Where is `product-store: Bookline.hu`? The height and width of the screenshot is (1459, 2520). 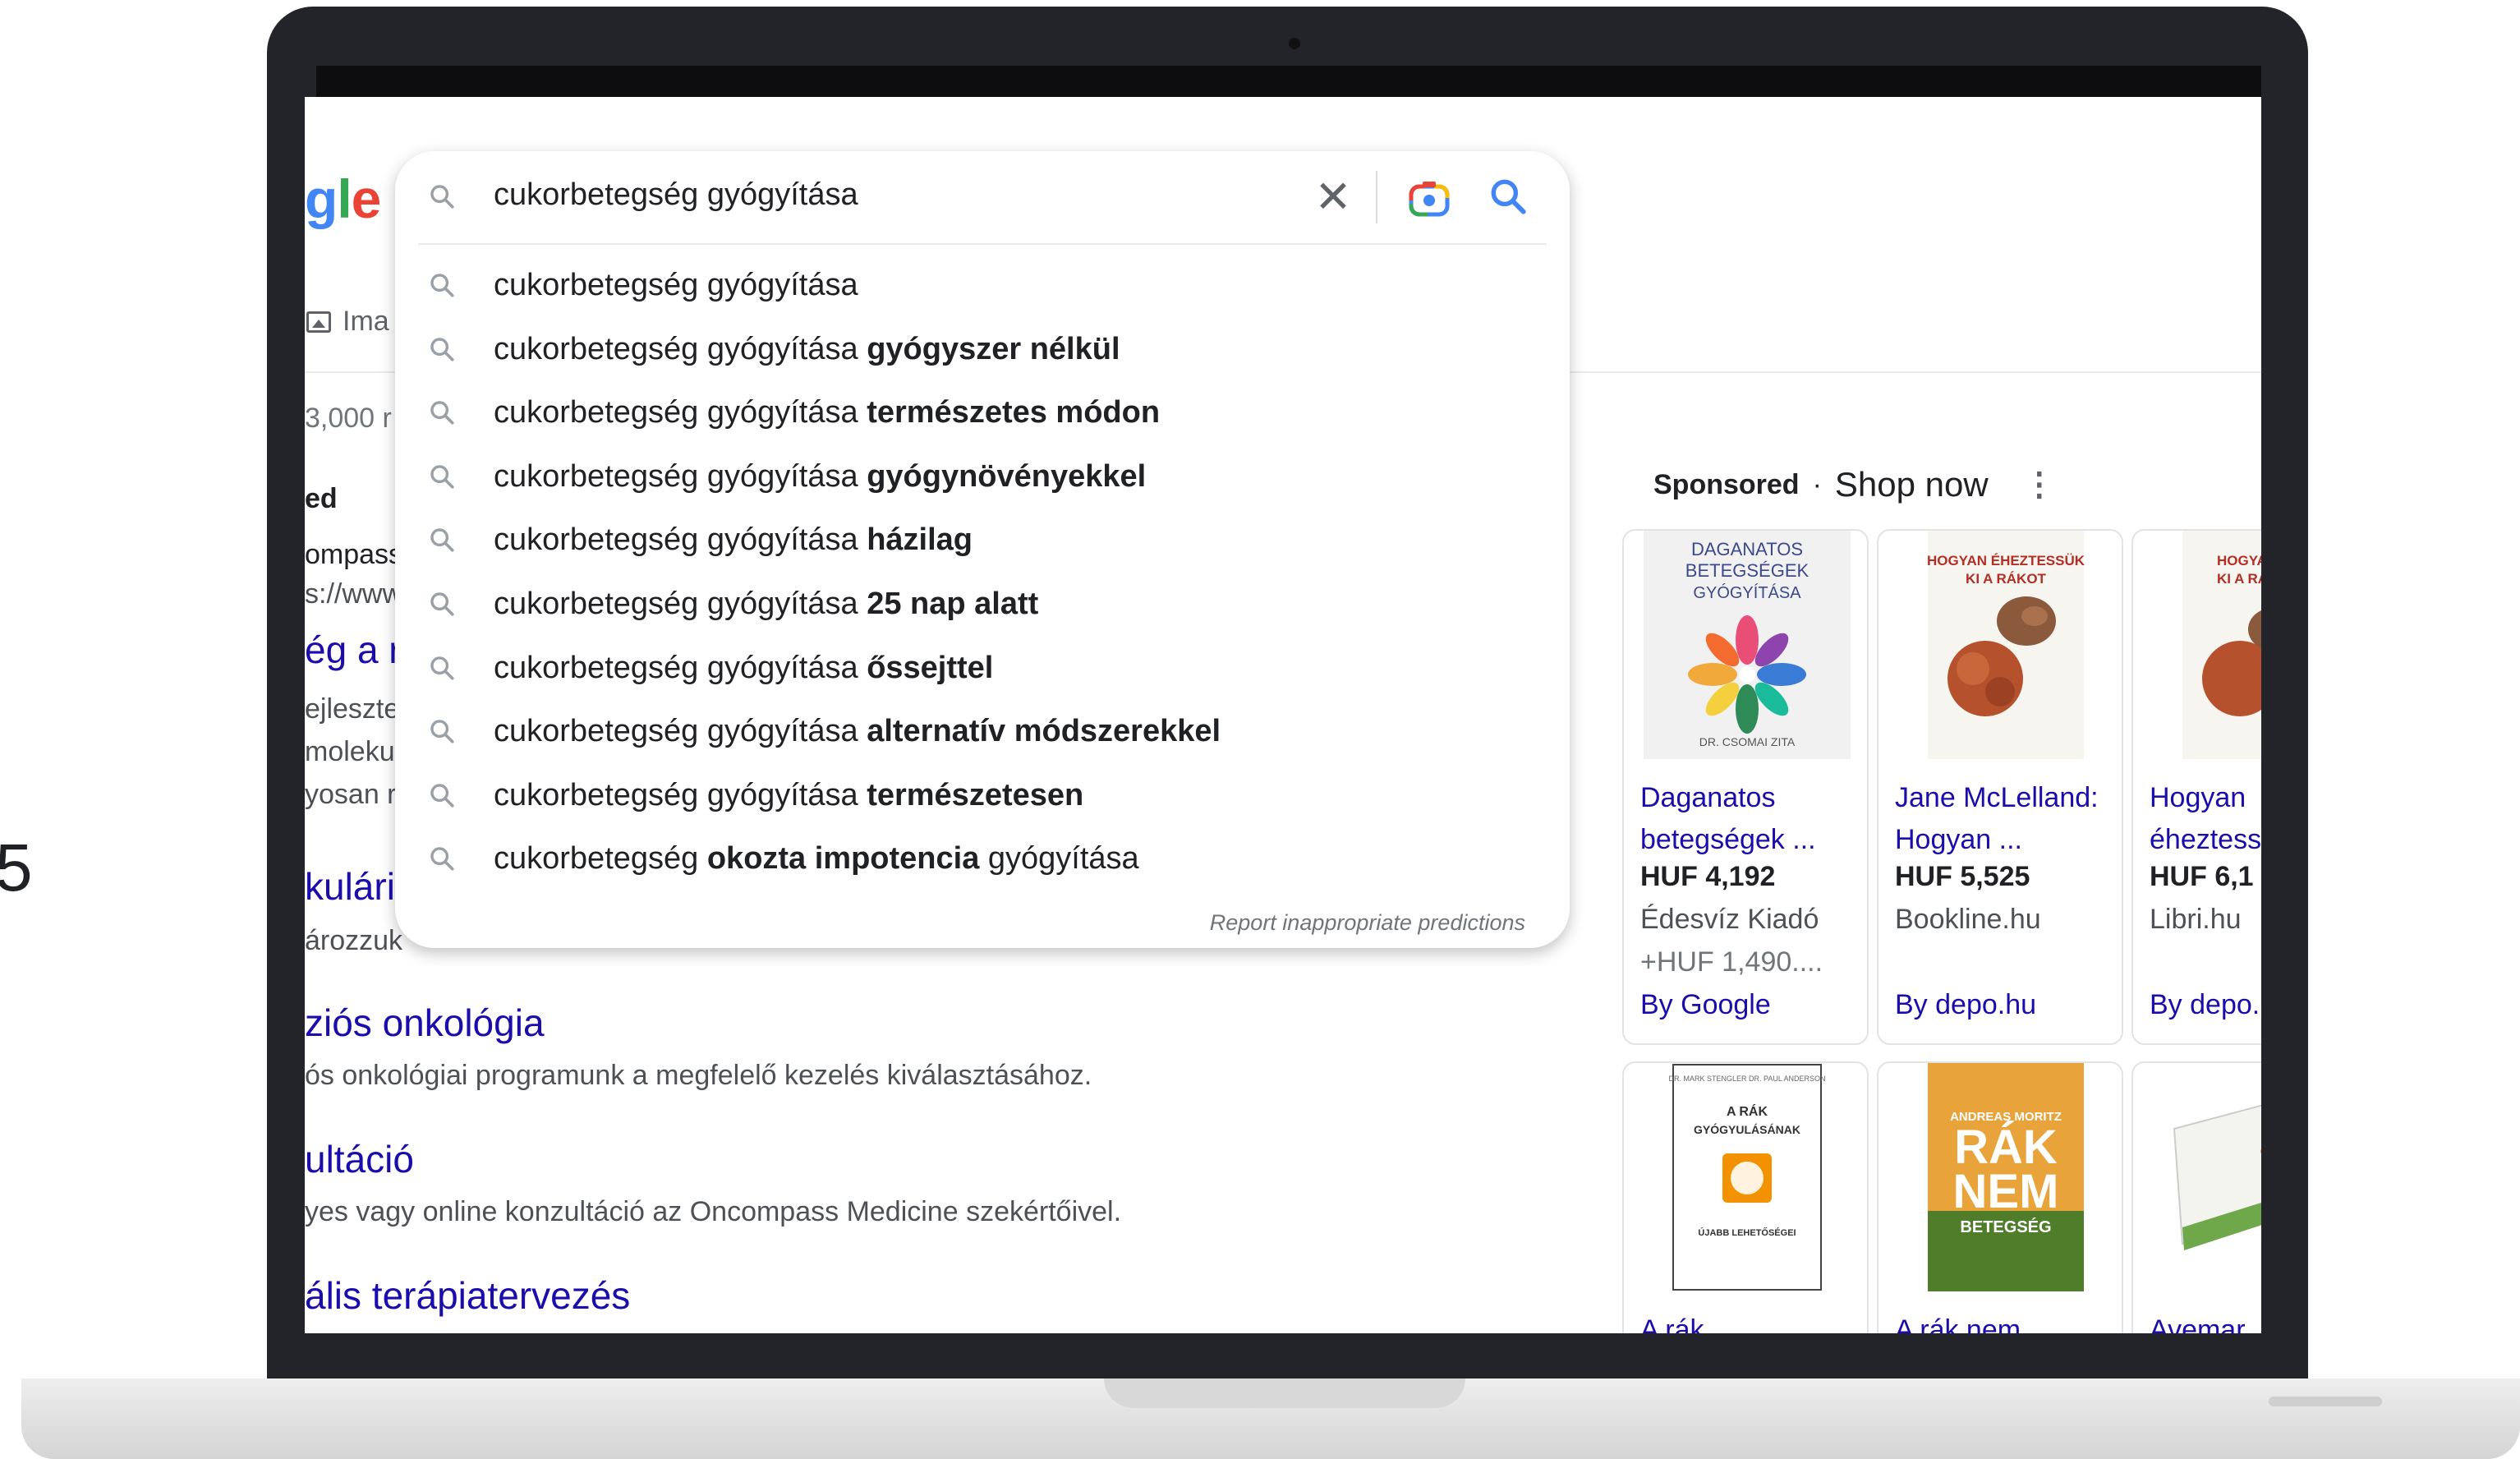 product-store: Bookline.hu is located at coordinates (1968, 919).